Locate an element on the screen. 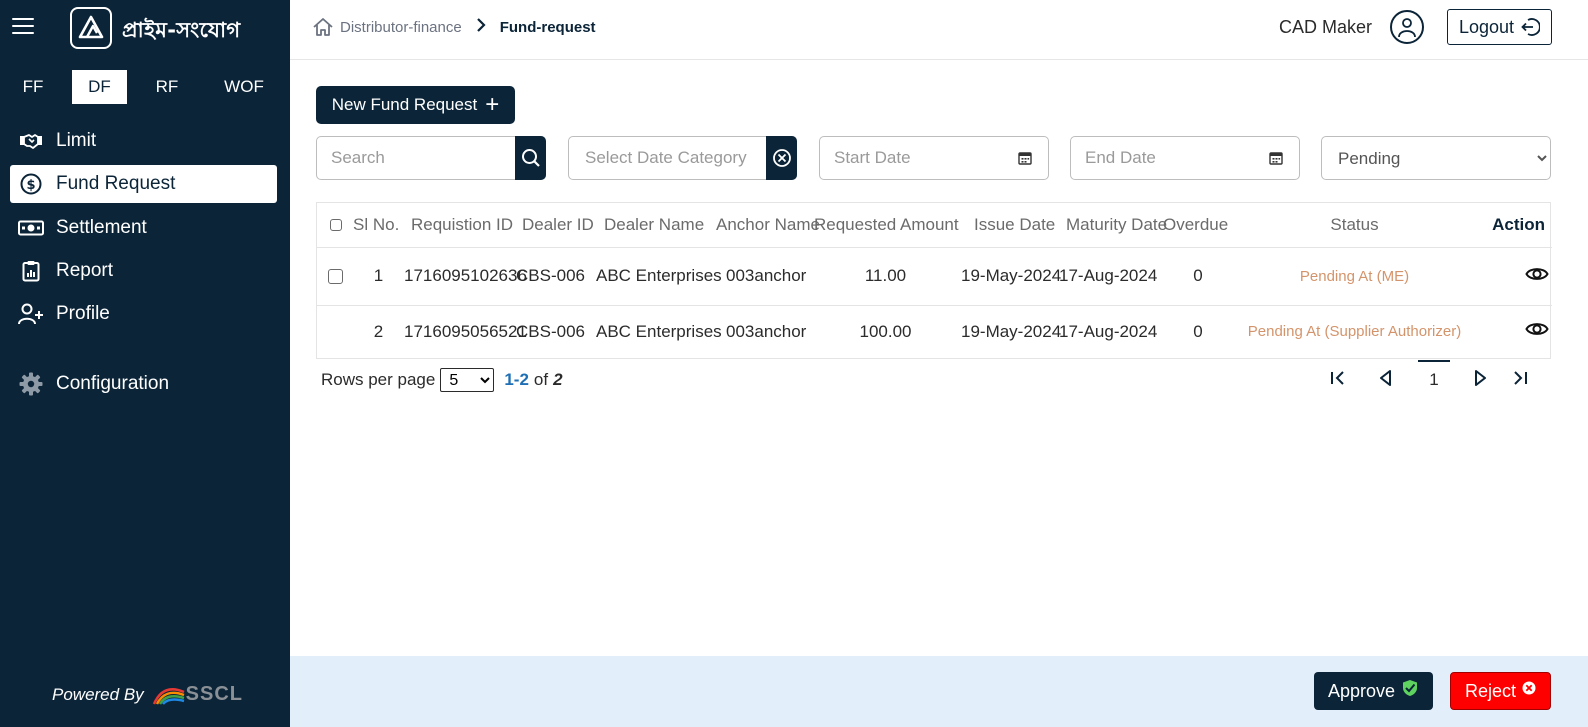  sidebar-item-configuration: Configuration is located at coordinates (143, 384).